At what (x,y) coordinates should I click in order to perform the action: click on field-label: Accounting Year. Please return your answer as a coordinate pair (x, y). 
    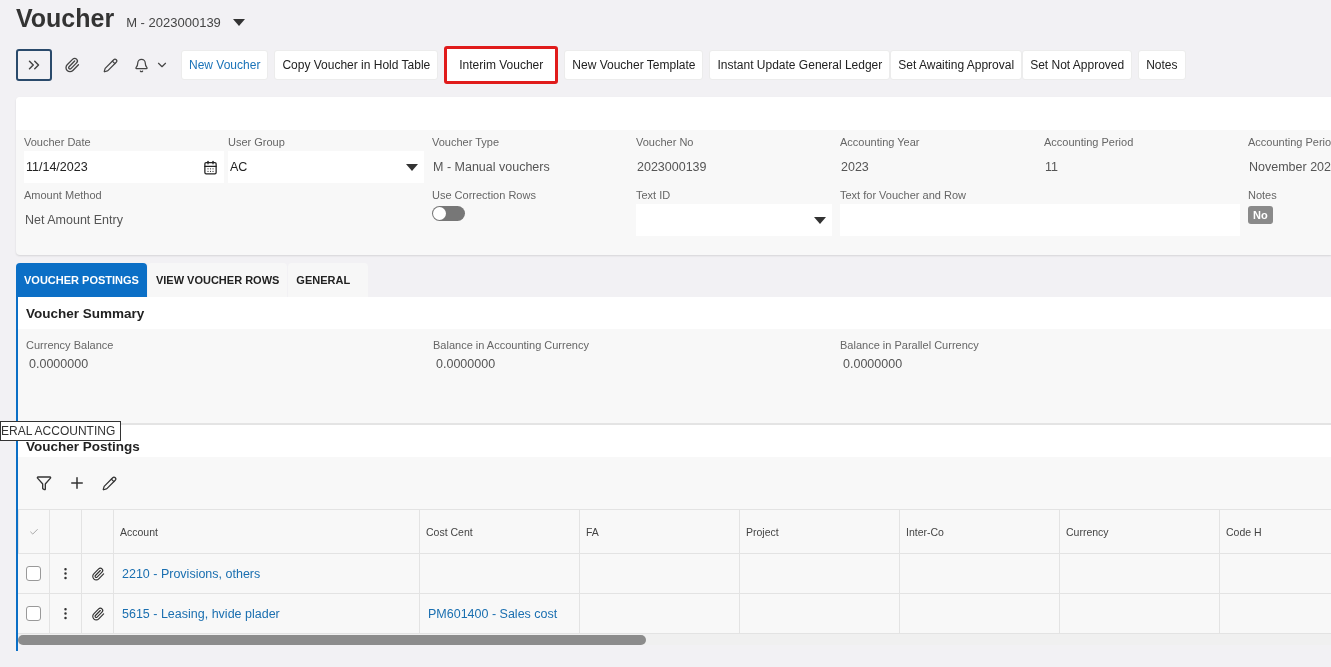
    Looking at the image, I should click on (880, 142).